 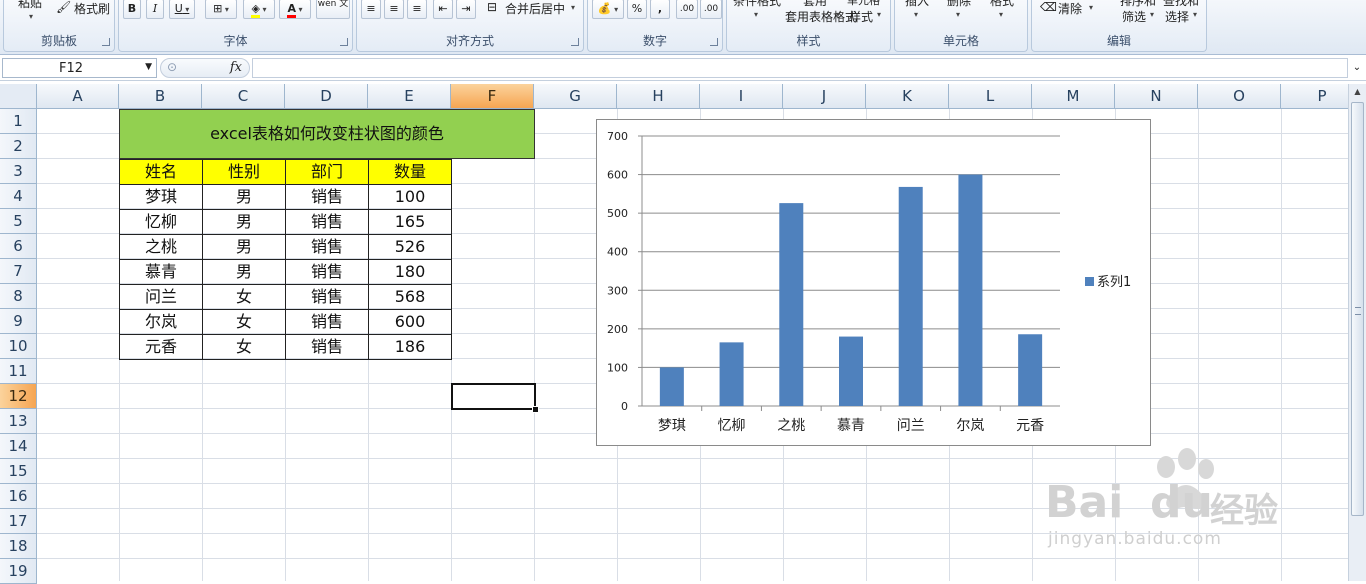 What do you see at coordinates (106, 42) in the screenshot?
I see `clipboard-launcher-icon` at bounding box center [106, 42].